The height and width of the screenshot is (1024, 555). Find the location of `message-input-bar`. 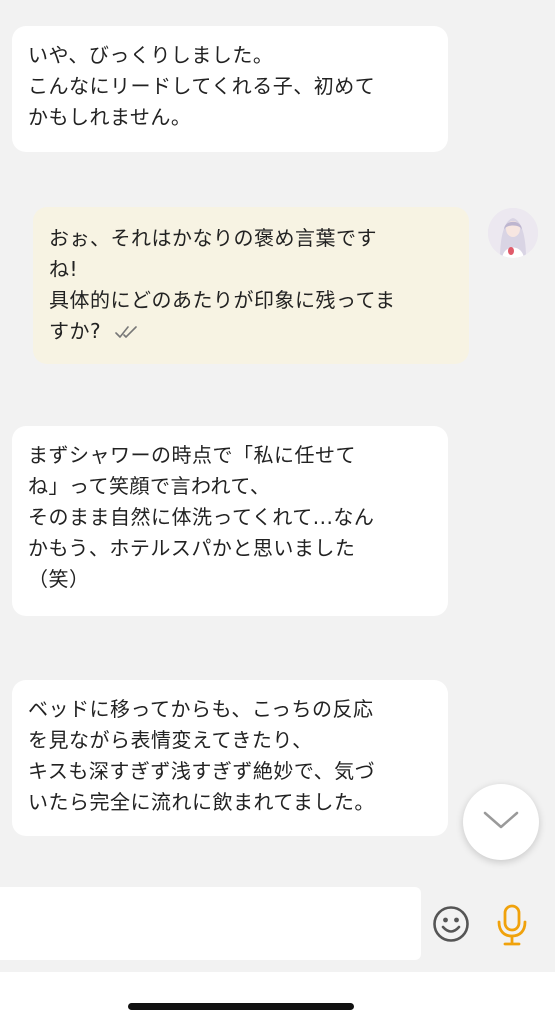

message-input-bar is located at coordinates (277, 923).